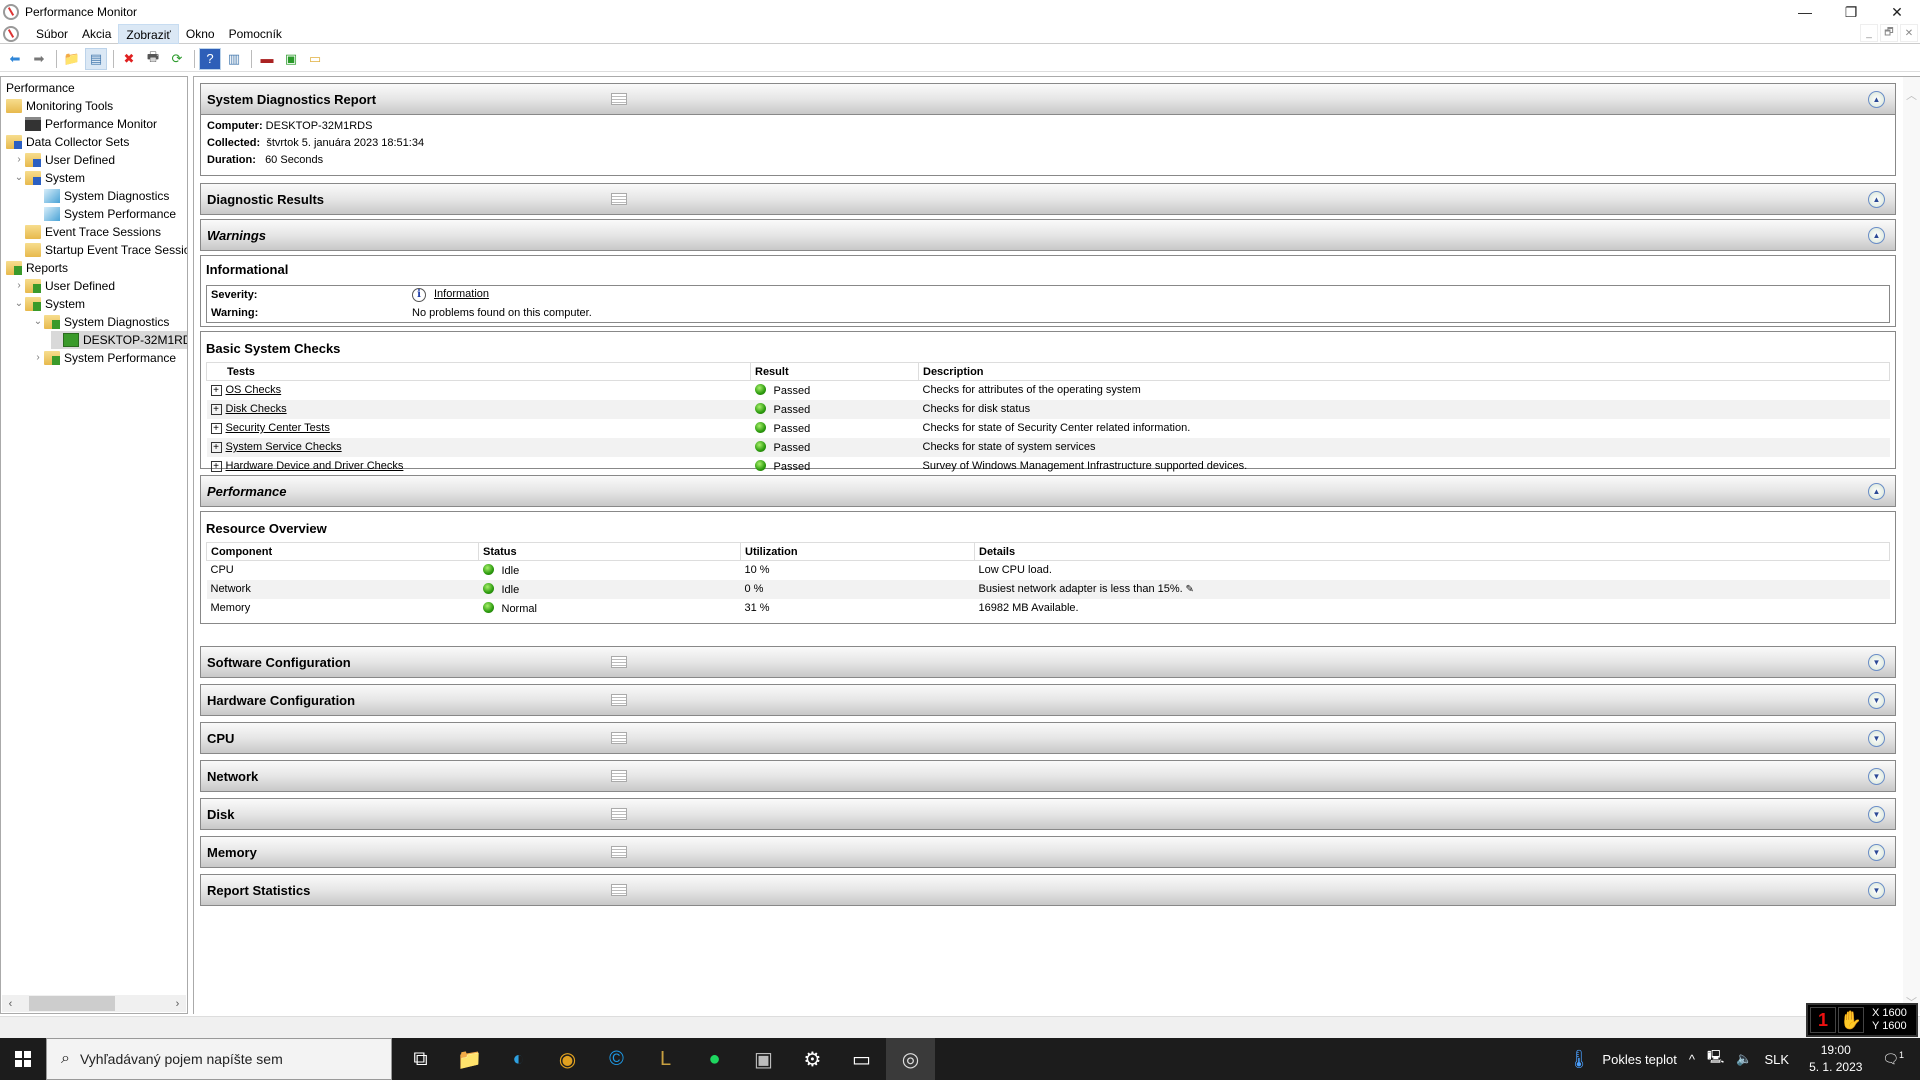  Describe the element at coordinates (1048, 99) in the screenshot. I see `section-system-diagnostics-report: System Diagnostics Report ▲` at that location.